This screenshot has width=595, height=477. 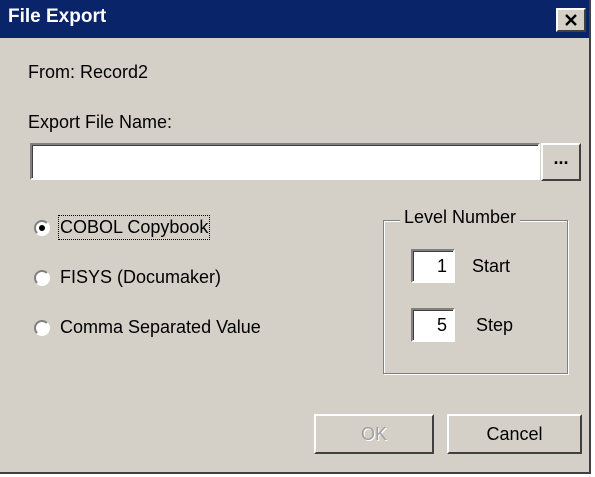 I want to click on export-file-name-label: Export File Name:, so click(x=100, y=122).